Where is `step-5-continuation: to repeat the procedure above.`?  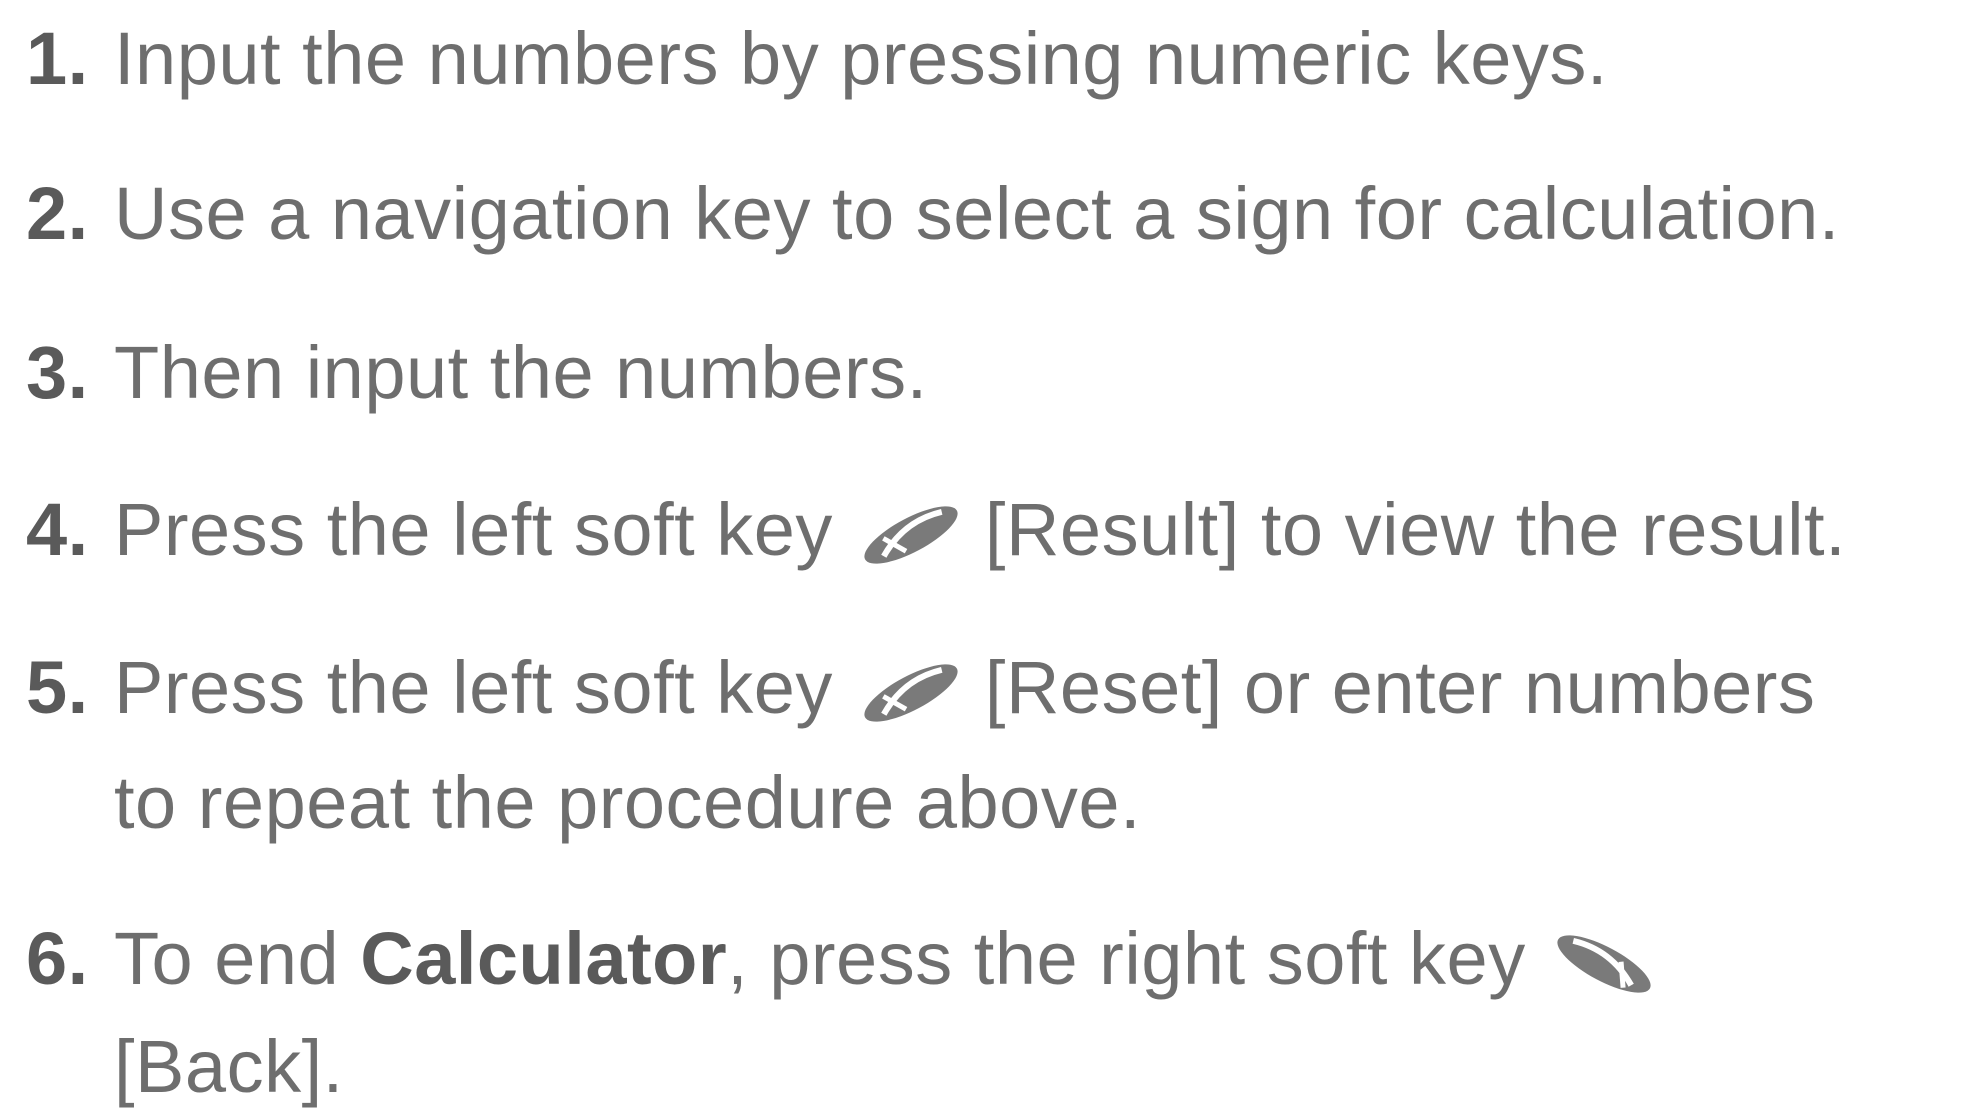 step-5-continuation: to repeat the procedure above. is located at coordinates (628, 802).